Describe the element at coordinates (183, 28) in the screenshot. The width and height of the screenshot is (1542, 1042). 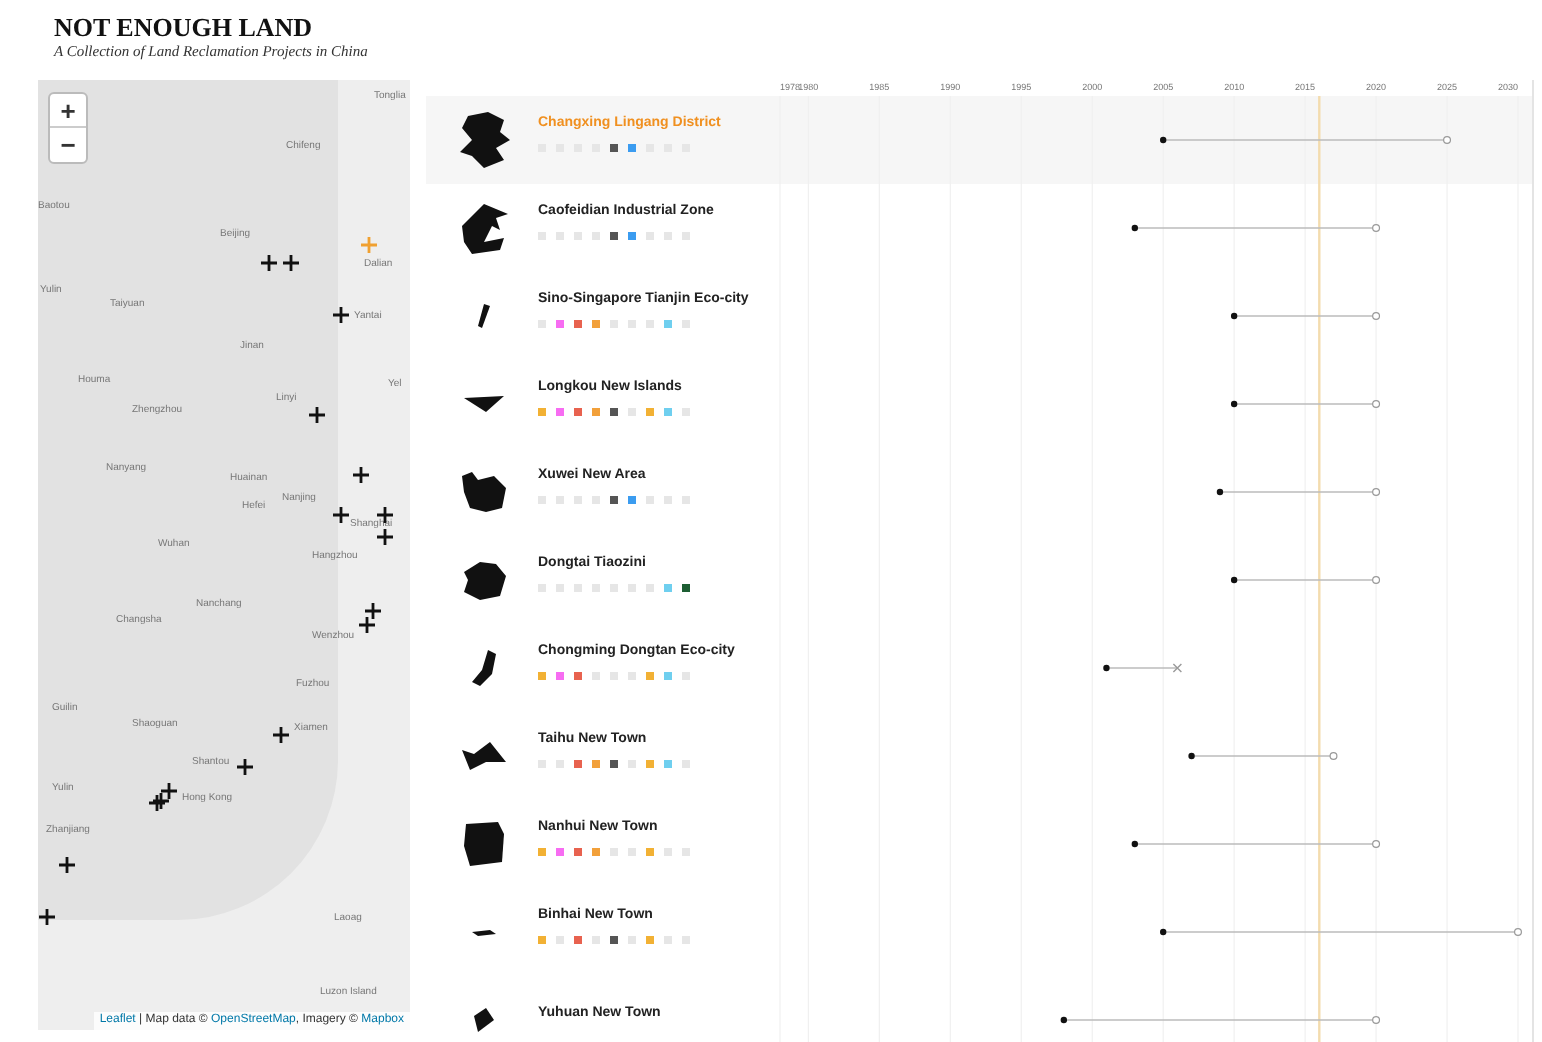
I see `page-title: NOT ENOUGH LAND` at that location.